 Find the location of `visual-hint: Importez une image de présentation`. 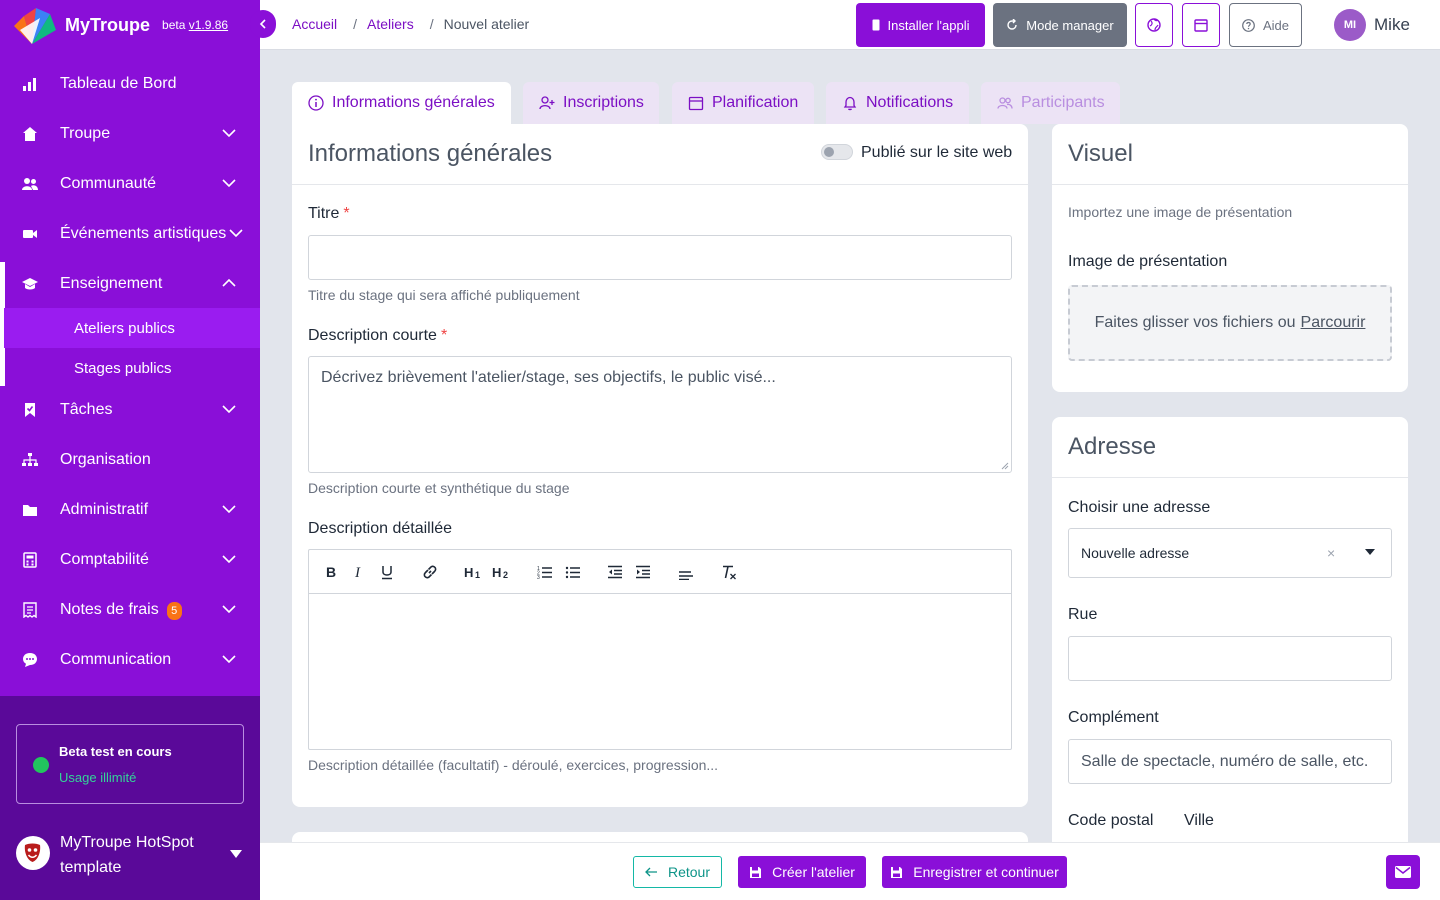

visual-hint: Importez une image de présentation is located at coordinates (1180, 212).